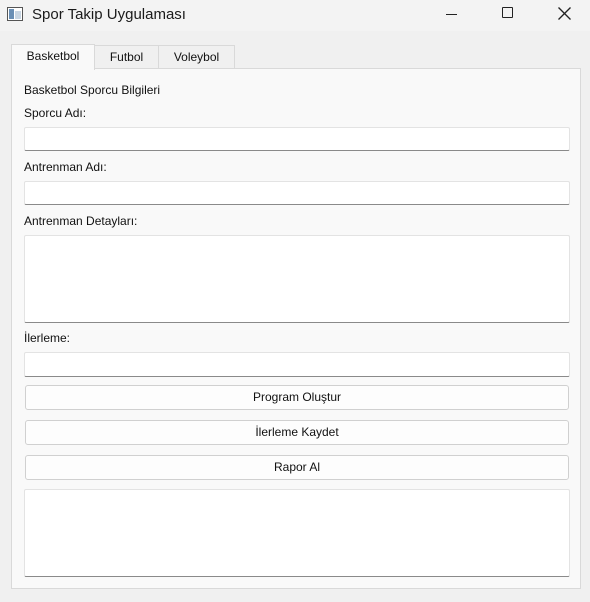 Image resolution: width=590 pixels, height=602 pixels. Describe the element at coordinates (47, 338) in the screenshot. I see `progress-label: İlerleme:` at that location.